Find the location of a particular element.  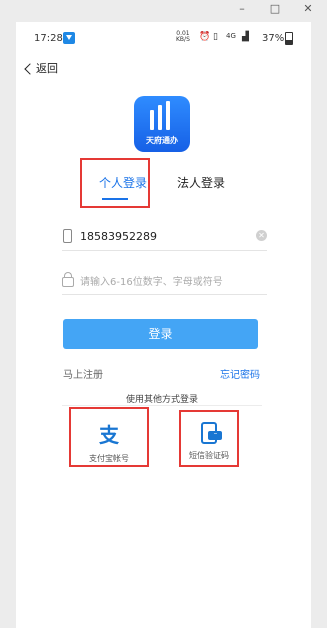

password-placeholder: 请输入6-16位数字、字母或符号 is located at coordinates (151, 282).